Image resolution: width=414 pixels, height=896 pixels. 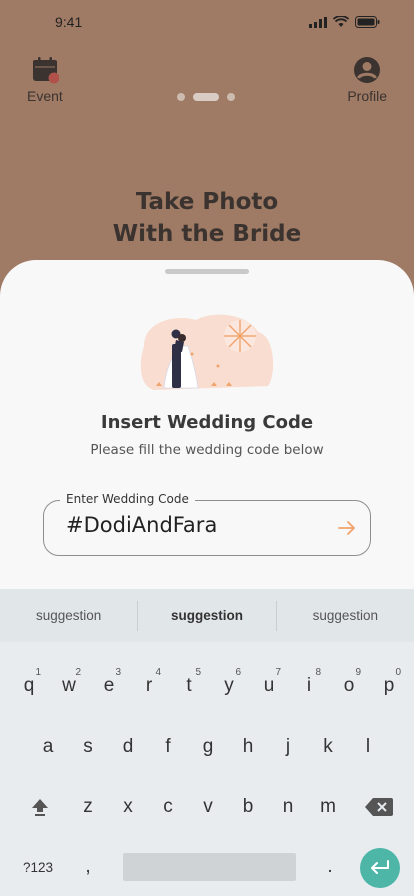 I want to click on key-z: z, so click(x=88, y=807).